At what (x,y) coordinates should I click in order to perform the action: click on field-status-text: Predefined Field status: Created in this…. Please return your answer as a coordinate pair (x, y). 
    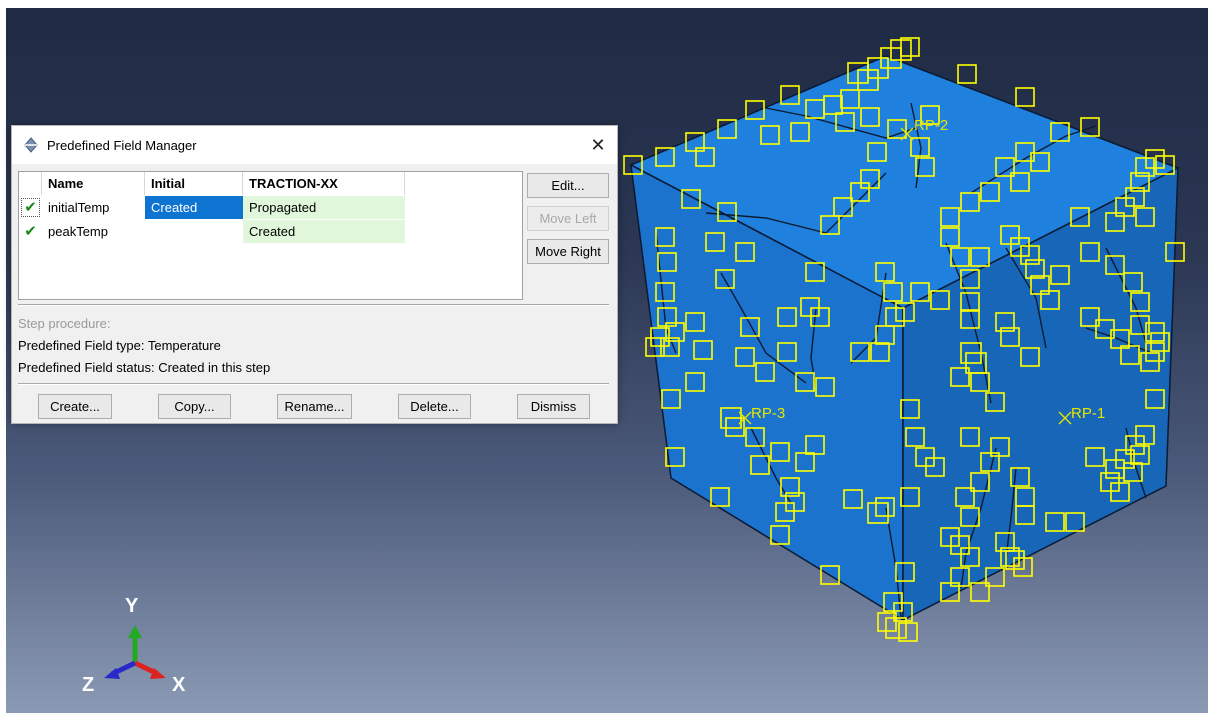
    Looking at the image, I should click on (144, 367).